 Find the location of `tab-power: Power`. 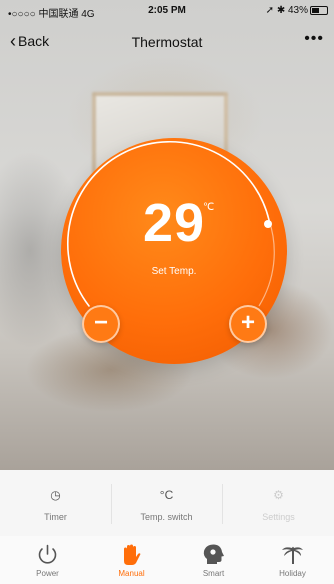

tab-power: Power is located at coordinates (47, 560).